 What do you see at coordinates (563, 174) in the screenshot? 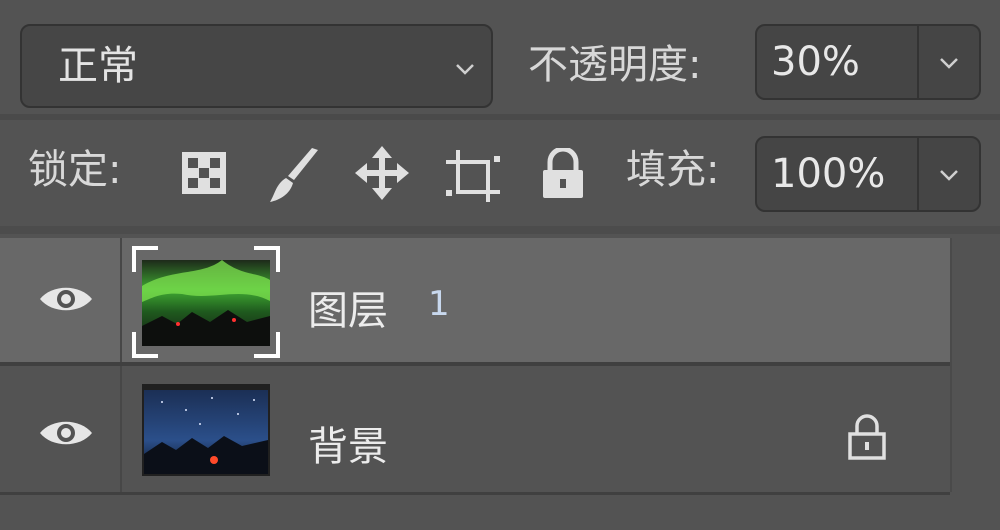
I see `lock-all-icon` at bounding box center [563, 174].